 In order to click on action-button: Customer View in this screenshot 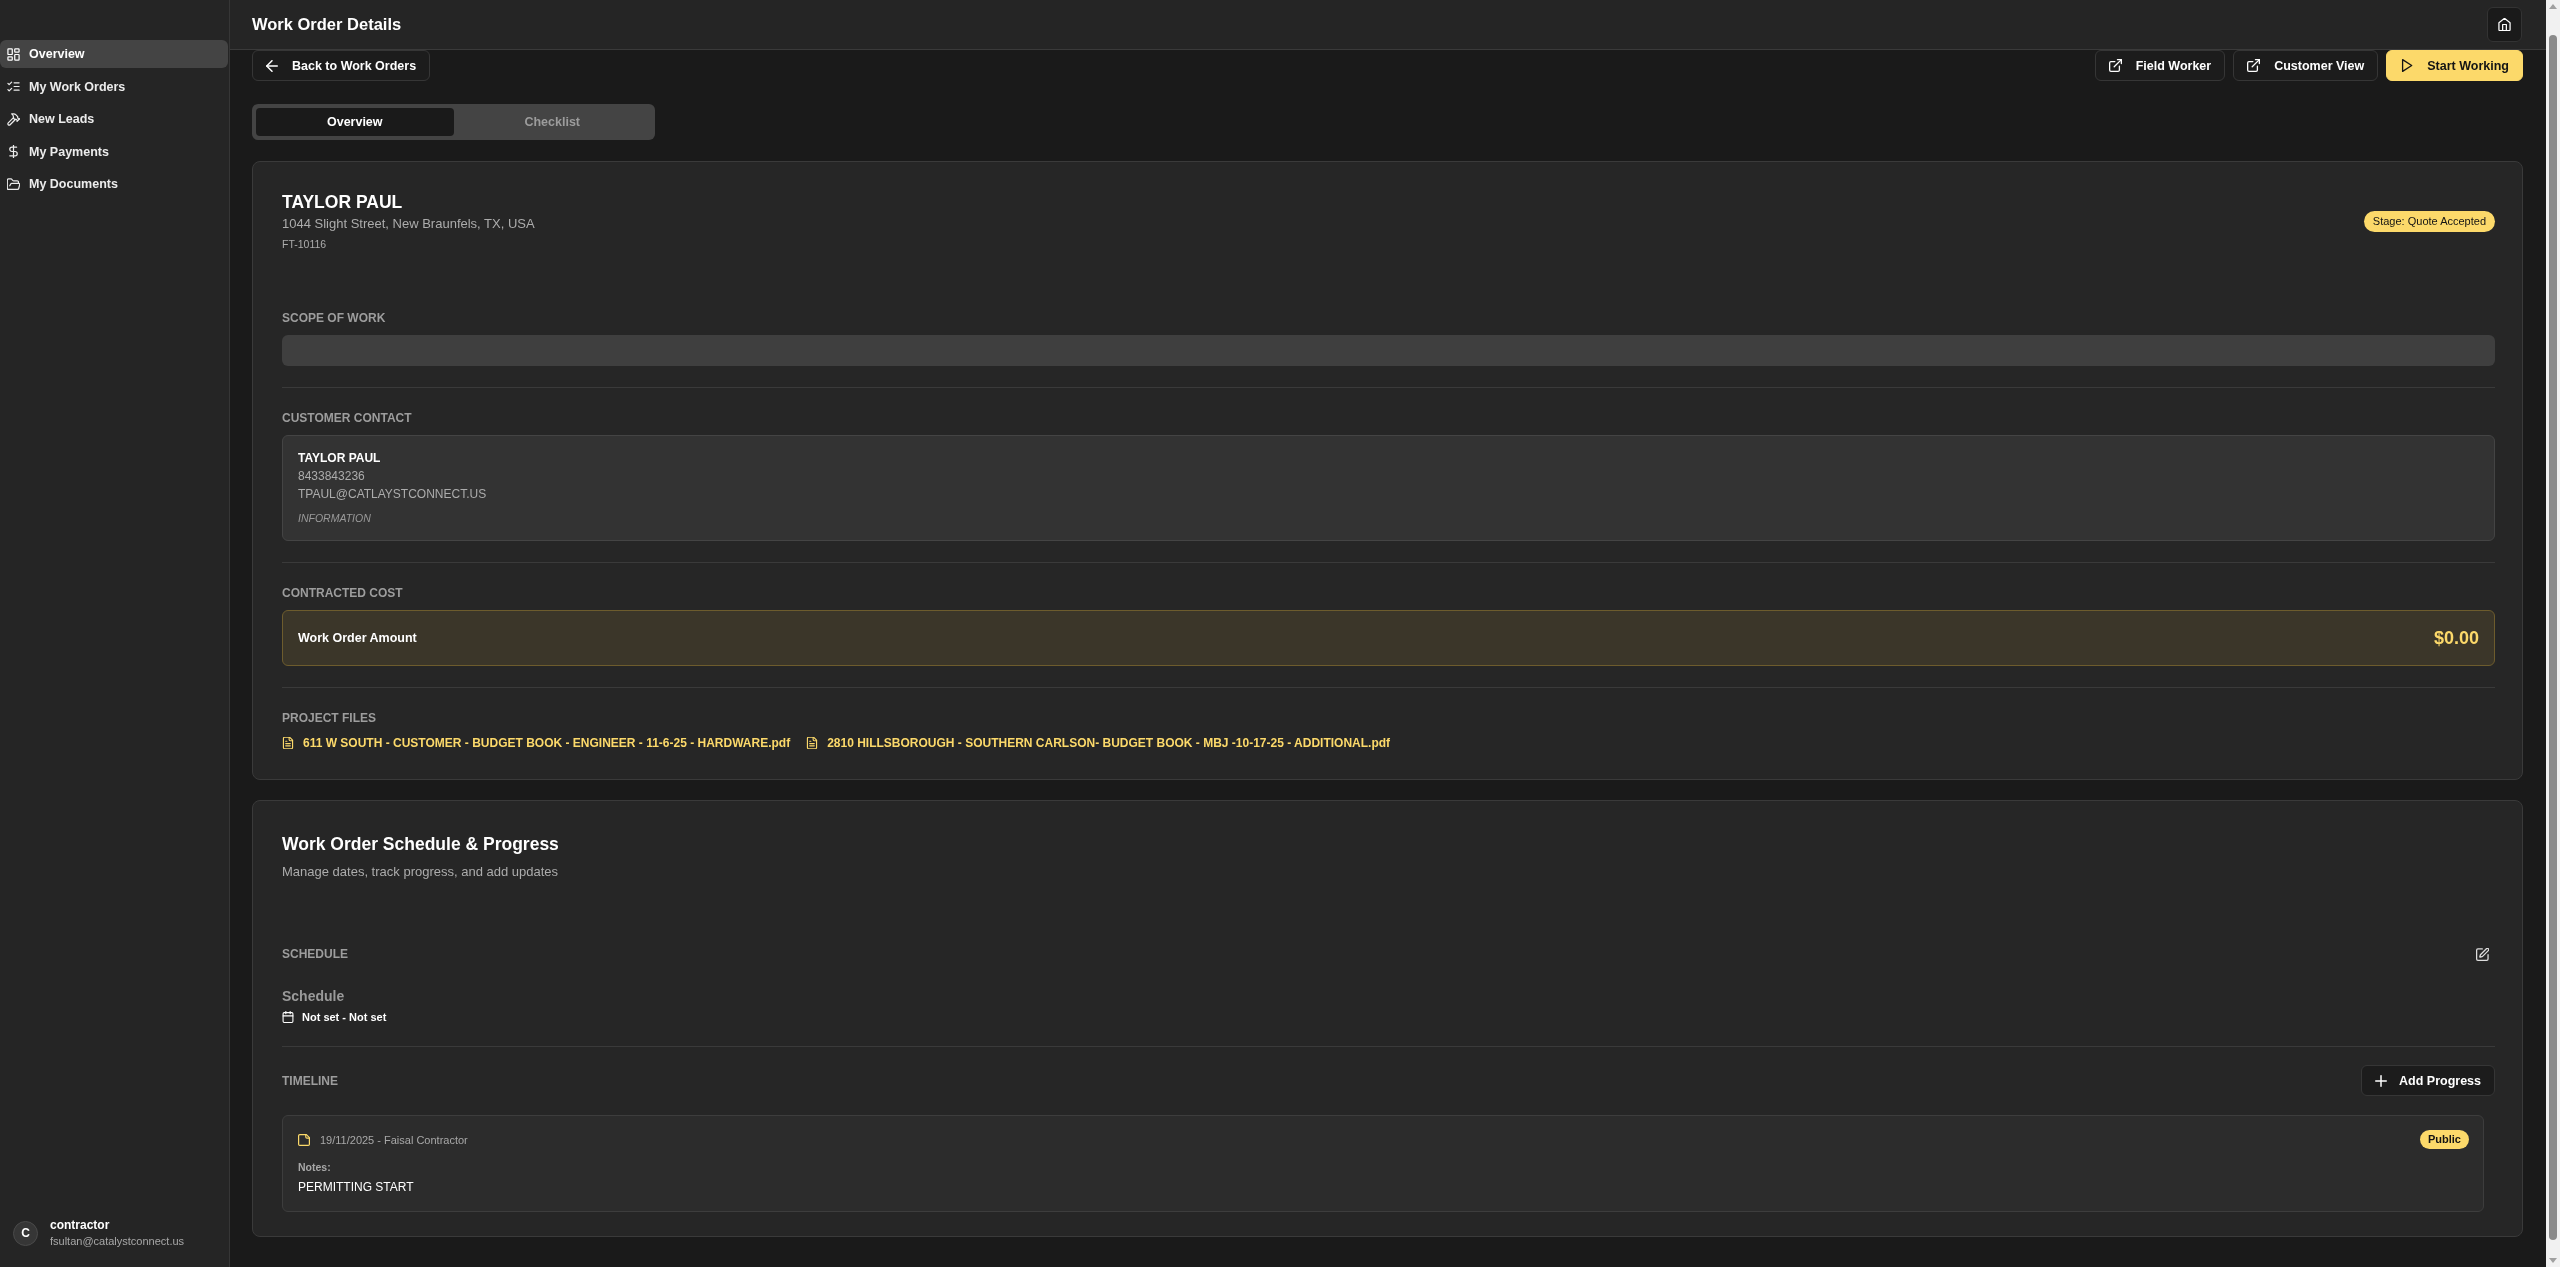, I will do `click(2306, 65)`.